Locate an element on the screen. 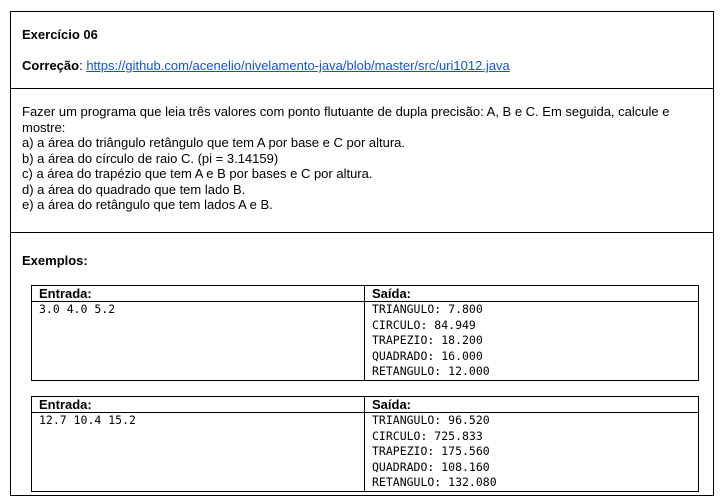 The image size is (724, 504). output-line: CIRCULO: 84.949 is located at coordinates (424, 324).